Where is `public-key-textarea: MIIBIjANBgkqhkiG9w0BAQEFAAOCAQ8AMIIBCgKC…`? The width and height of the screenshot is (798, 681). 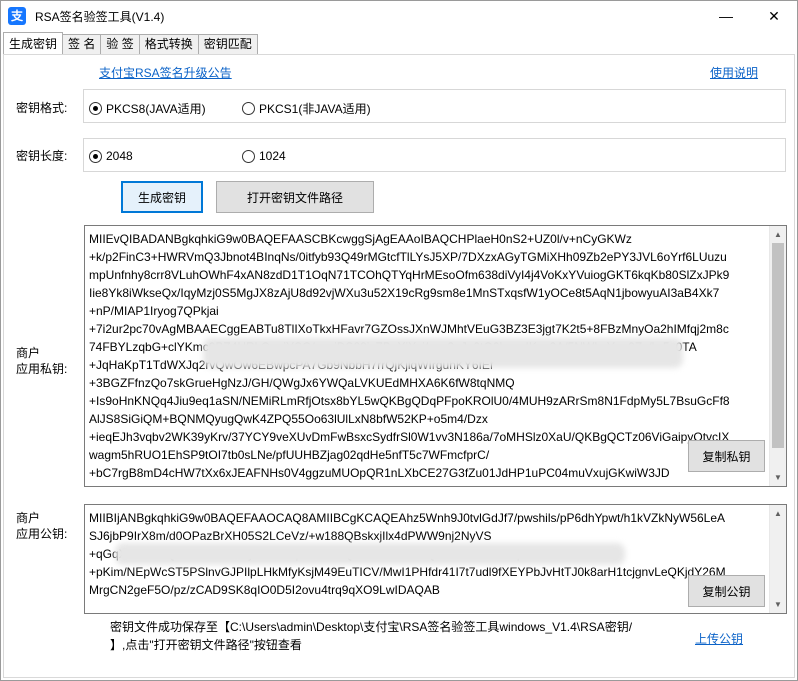
public-key-textarea: MIIBIjANBgkqhkiG9w0BAQEFAAOCAQ8AMIIBCgKC… is located at coordinates (435, 559).